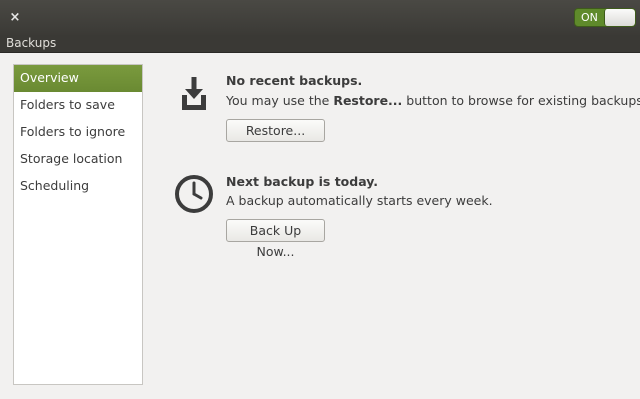 This screenshot has width=640, height=399. What do you see at coordinates (15, 18) in the screenshot?
I see `close-button: ×` at bounding box center [15, 18].